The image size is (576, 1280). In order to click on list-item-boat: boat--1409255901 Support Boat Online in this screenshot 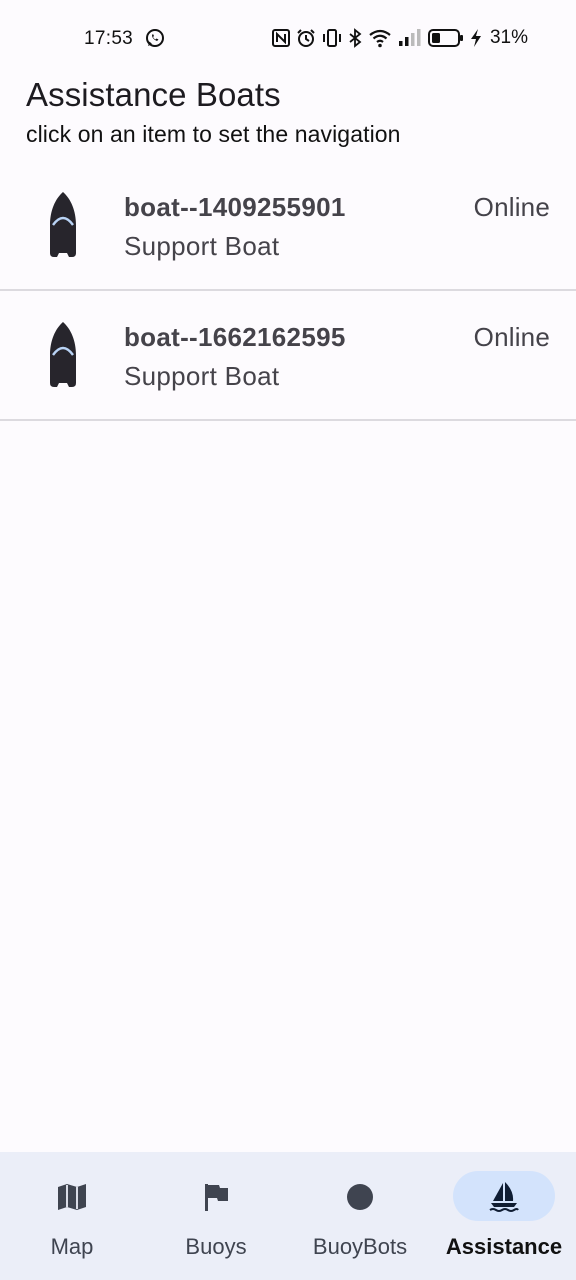, I will do `click(288, 226)`.